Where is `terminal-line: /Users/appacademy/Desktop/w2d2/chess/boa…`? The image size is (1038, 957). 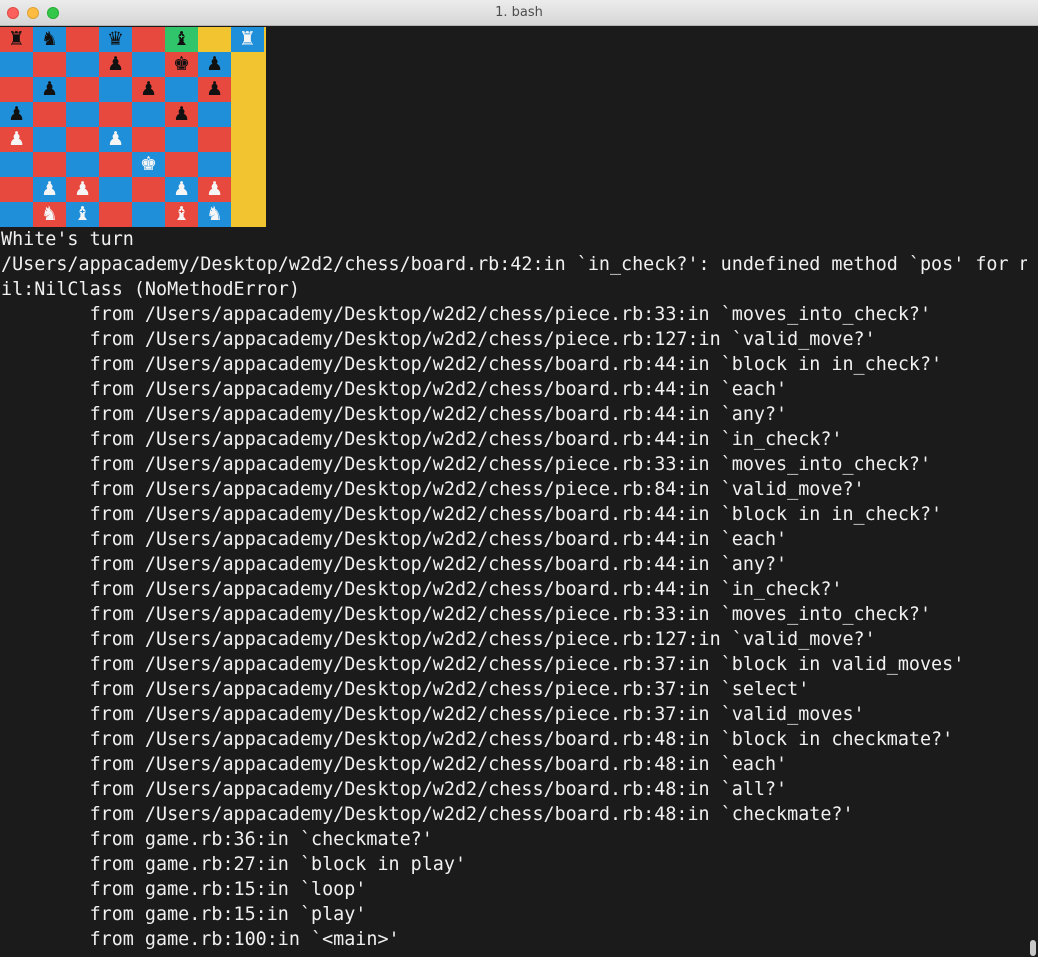
terminal-line: /Users/appacademy/Desktop/w2d2/chess/boa… is located at coordinates (514, 264).